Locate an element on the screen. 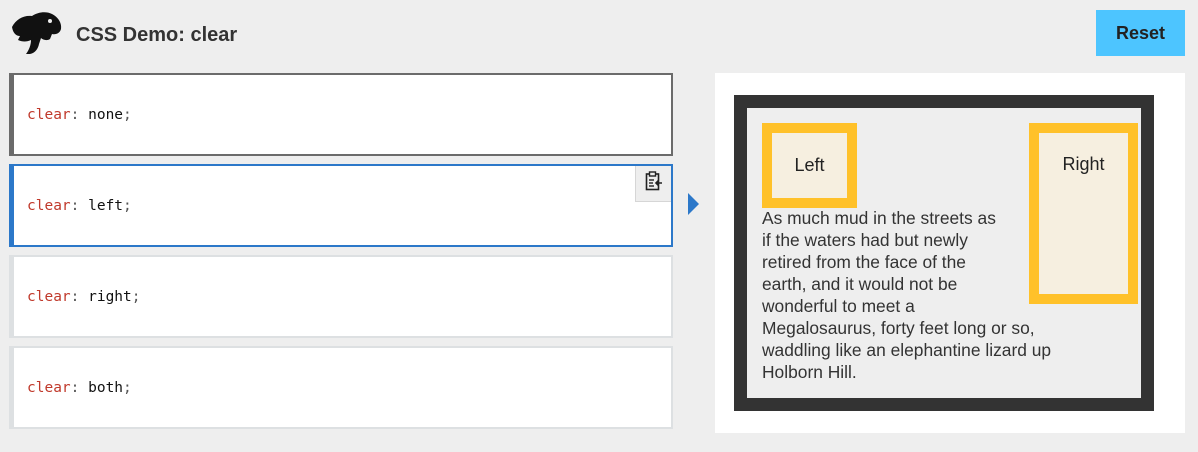 This screenshot has width=1198, height=452. option-clear-both: clear: both; is located at coordinates (341, 387).